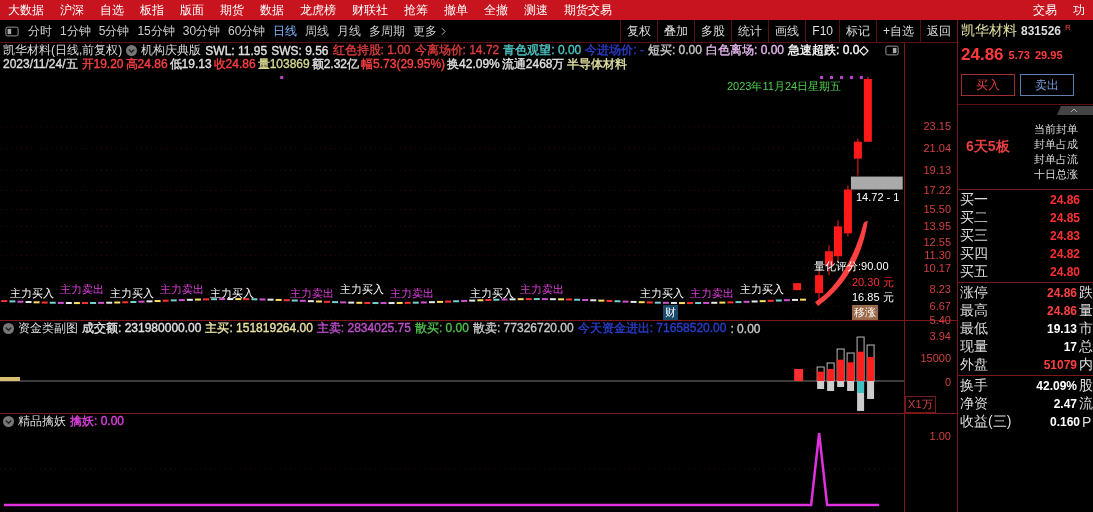 This screenshot has width=1093, height=512. I want to click on price-label: 16.85 元, so click(873, 297).